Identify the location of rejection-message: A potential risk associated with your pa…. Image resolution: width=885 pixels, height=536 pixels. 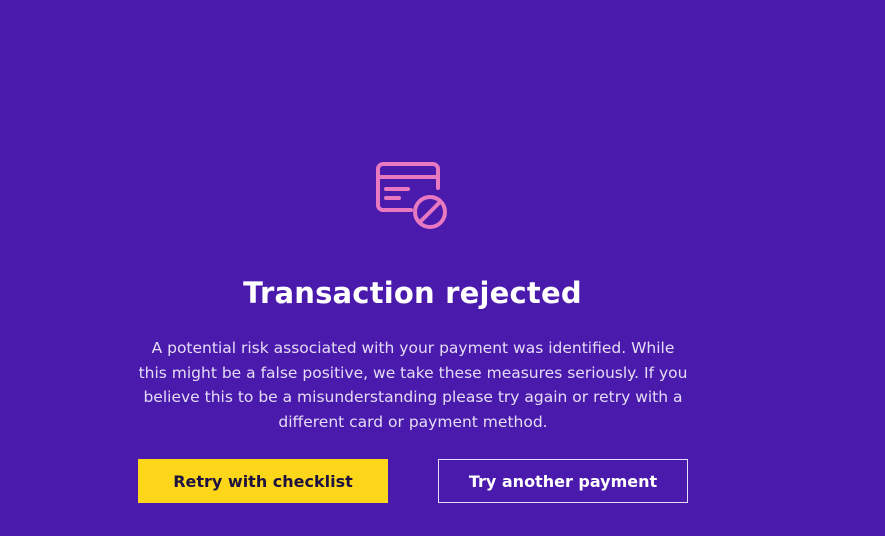
(413, 385).